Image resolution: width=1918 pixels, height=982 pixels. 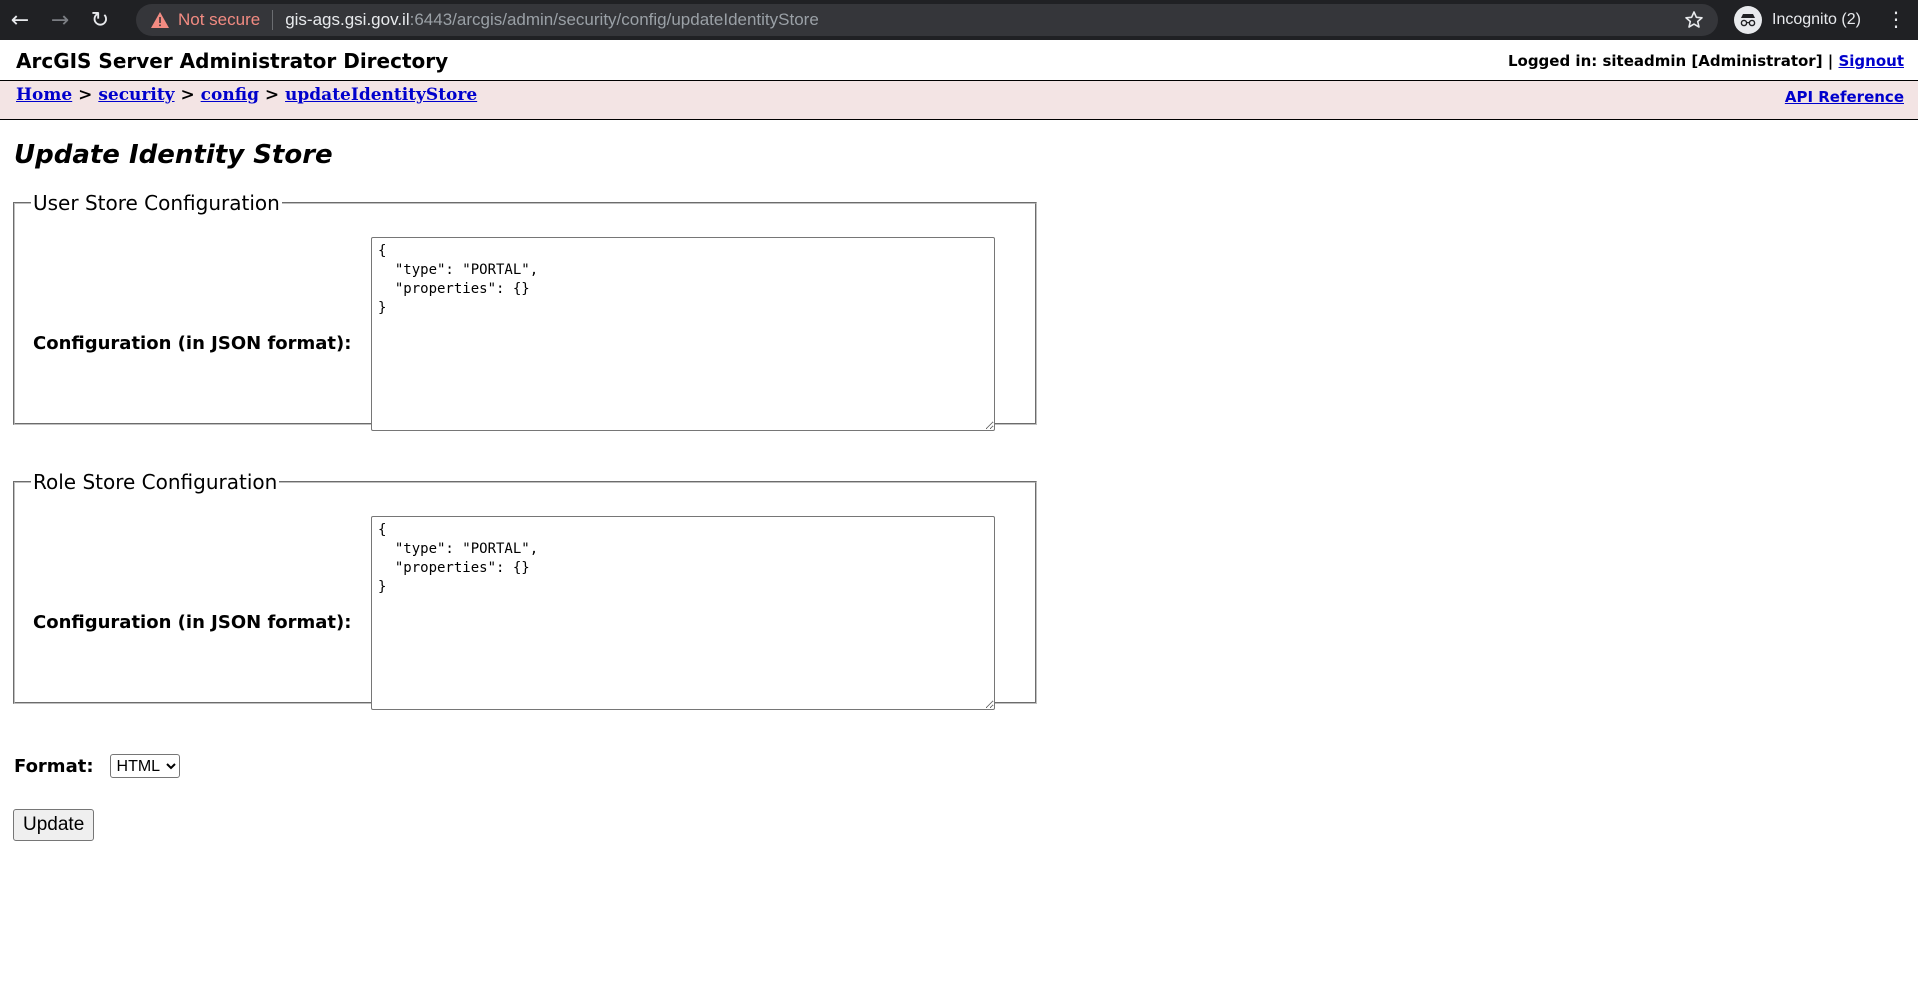 What do you see at coordinates (219, 20) in the screenshot?
I see `security-status: Not secure` at bounding box center [219, 20].